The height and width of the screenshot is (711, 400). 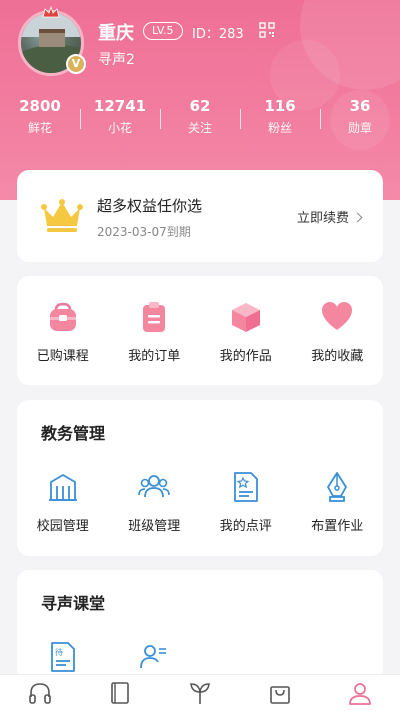 I want to click on tab-library, so click(x=120, y=693).